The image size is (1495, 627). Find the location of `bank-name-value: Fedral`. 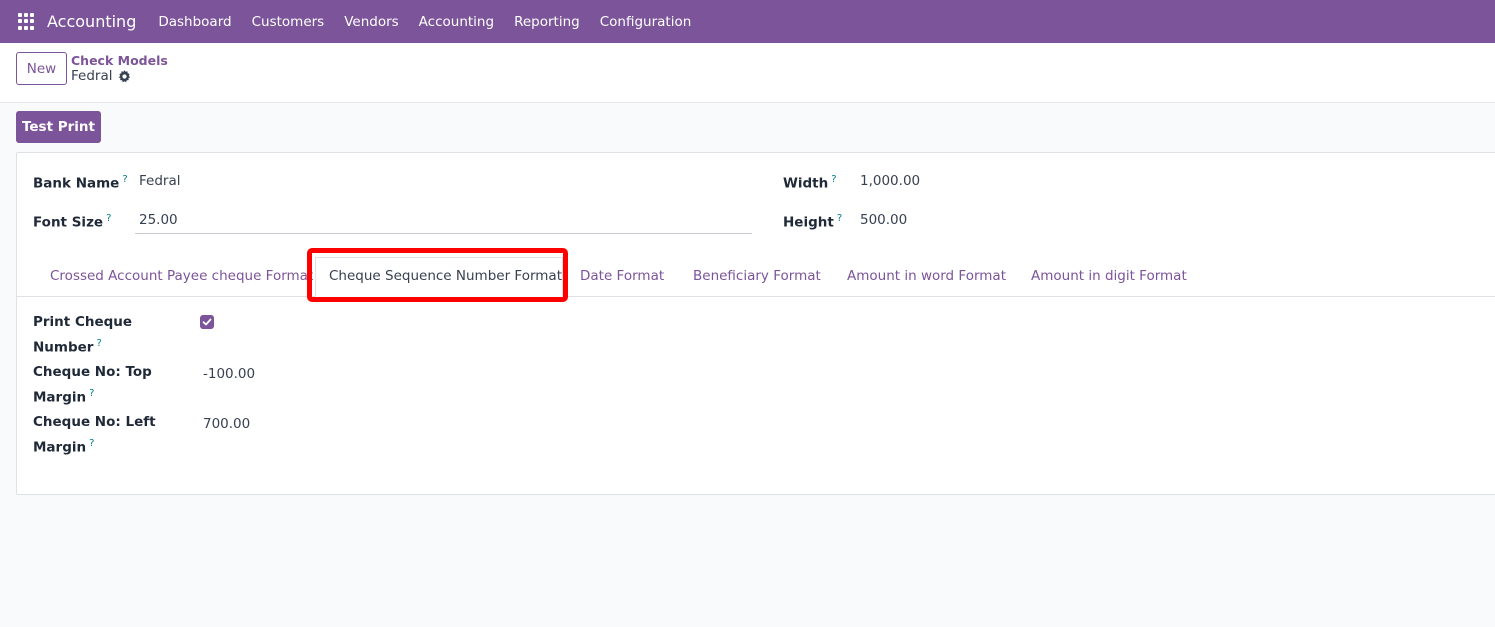

bank-name-value: Fedral is located at coordinates (159, 181).